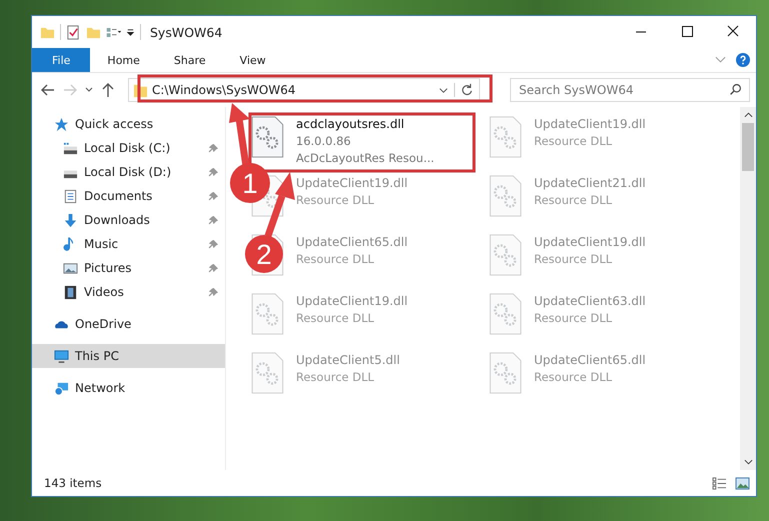  I want to click on sidebar-item: Quick access, so click(128, 124).